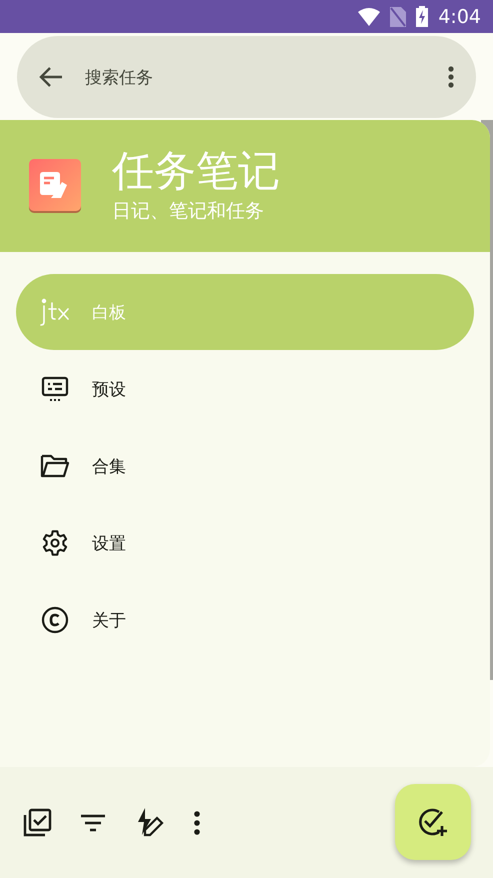 The width and height of the screenshot is (493, 878). Describe the element at coordinates (55, 466) in the screenshot. I see `folder-icon` at that location.